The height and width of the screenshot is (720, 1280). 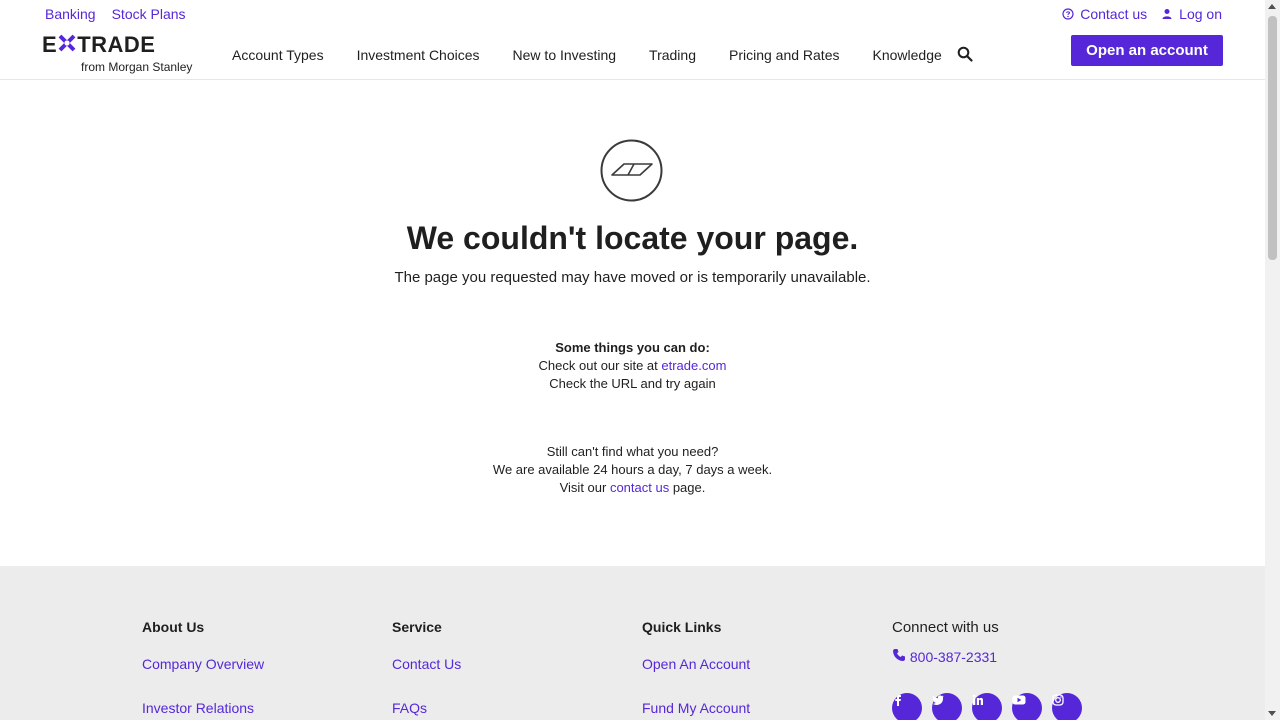 What do you see at coordinates (203, 708) in the screenshot?
I see `footer-investor-relations-link: Investor Relations` at bounding box center [203, 708].